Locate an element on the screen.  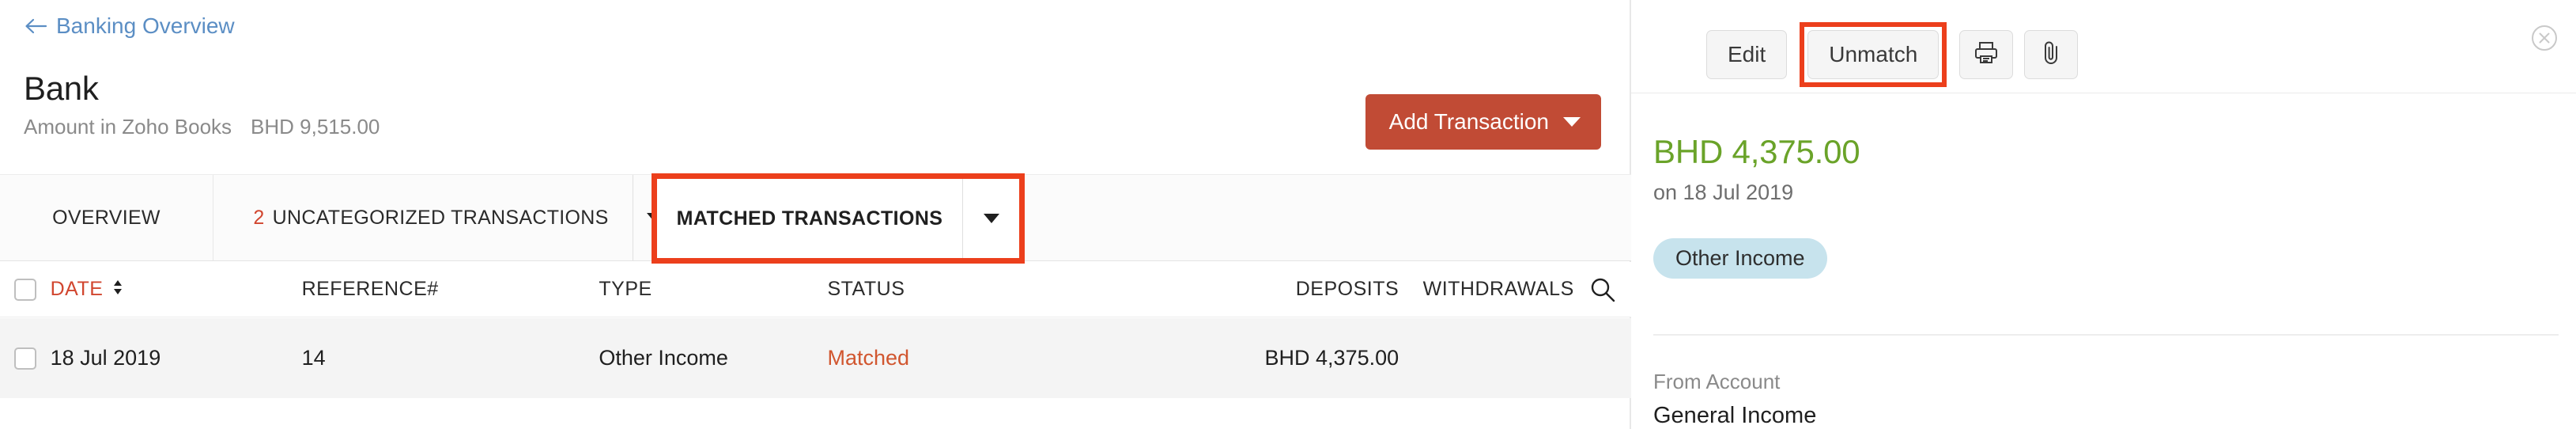
printer-icon is located at coordinates (1986, 55).